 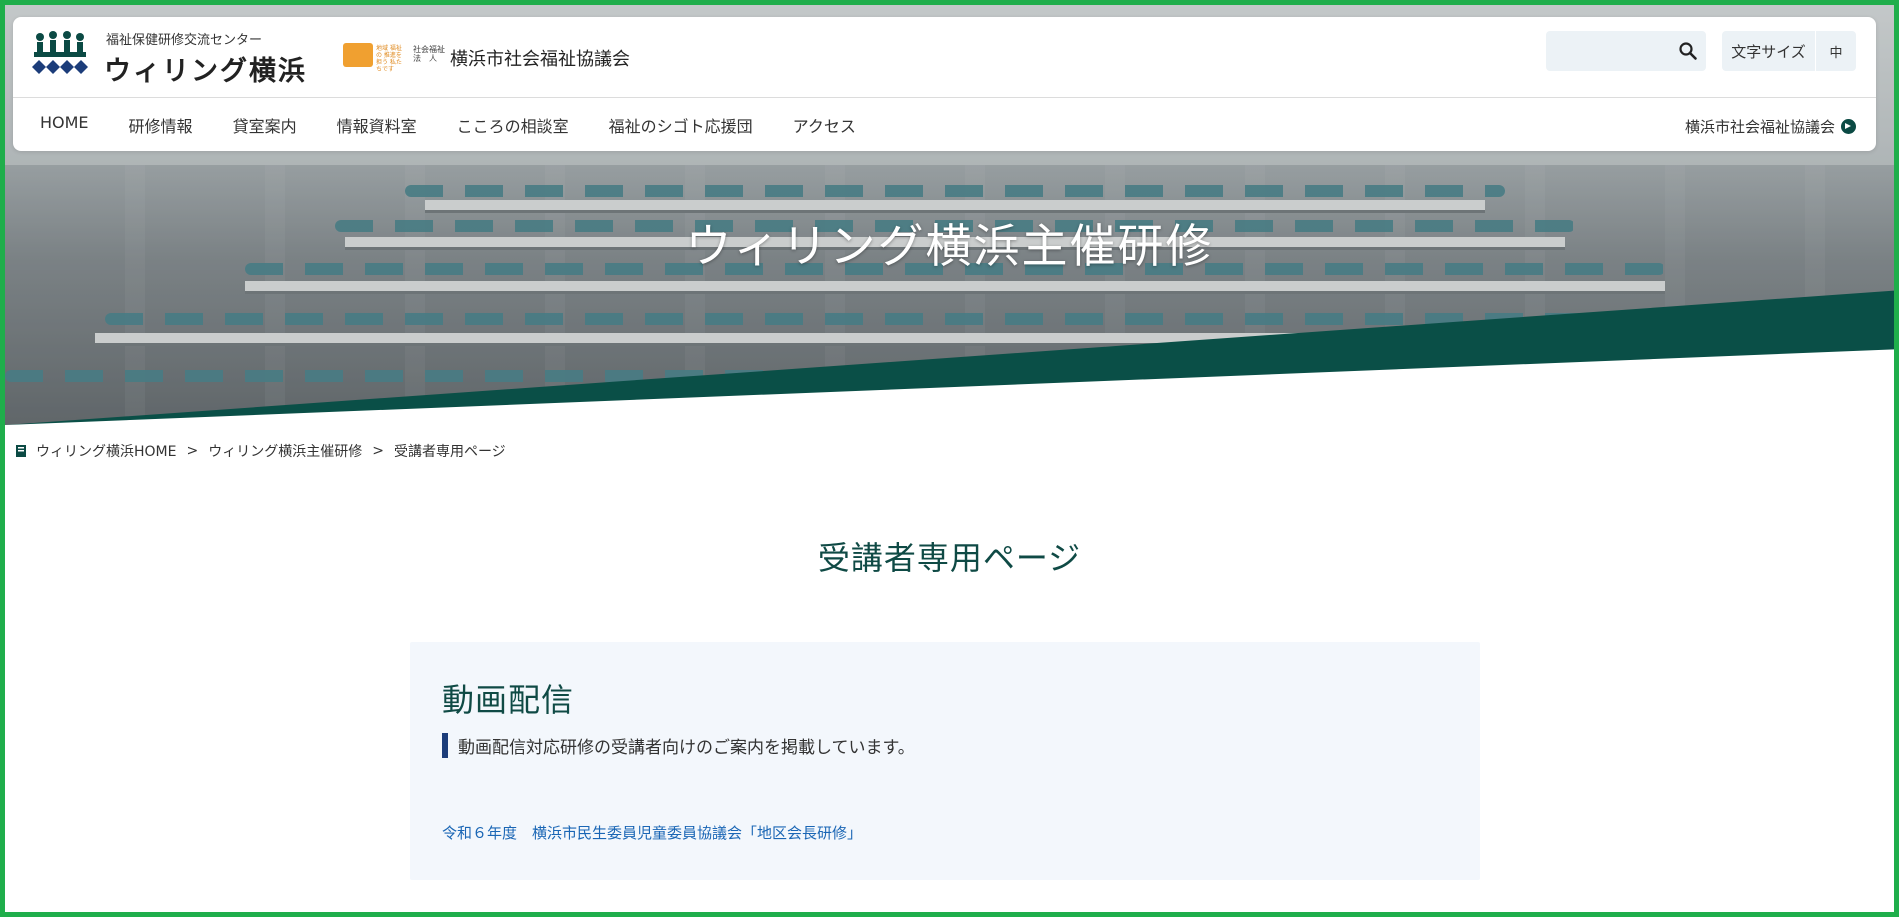 I want to click on font-size-label: 文字サイズ, so click(x=1769, y=51).